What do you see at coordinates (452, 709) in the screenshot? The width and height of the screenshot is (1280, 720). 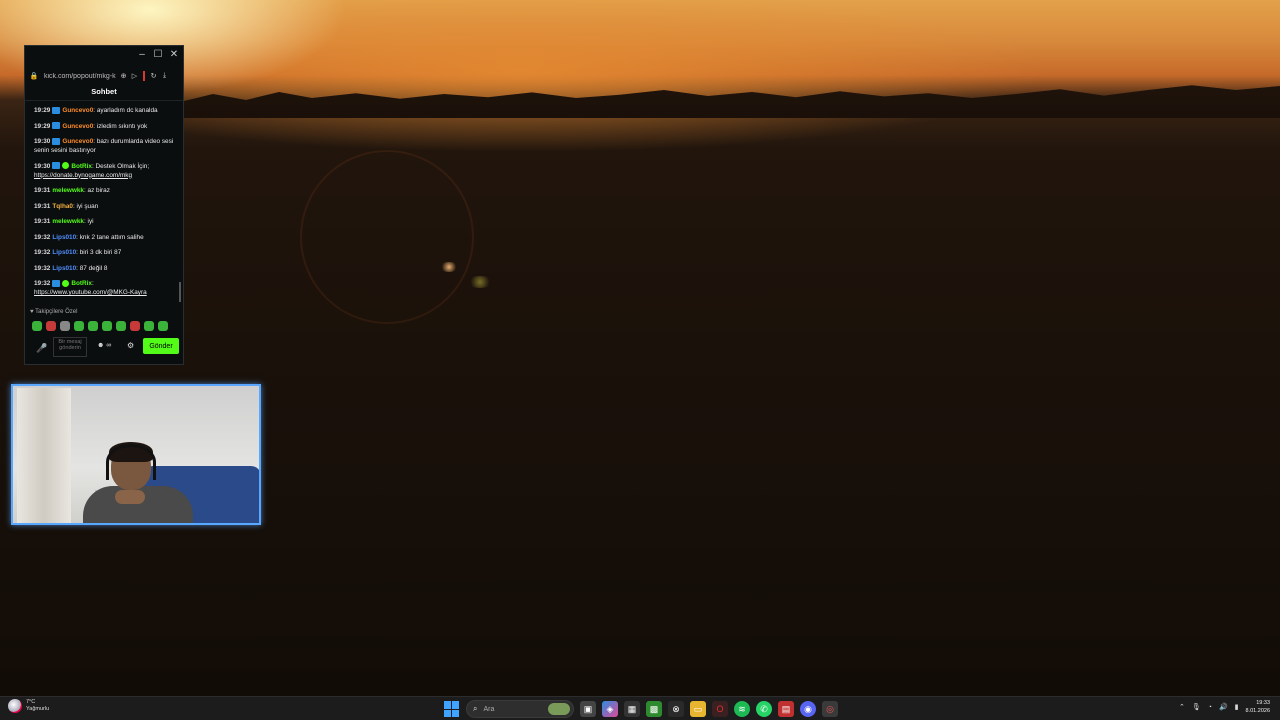 I see `start-button` at bounding box center [452, 709].